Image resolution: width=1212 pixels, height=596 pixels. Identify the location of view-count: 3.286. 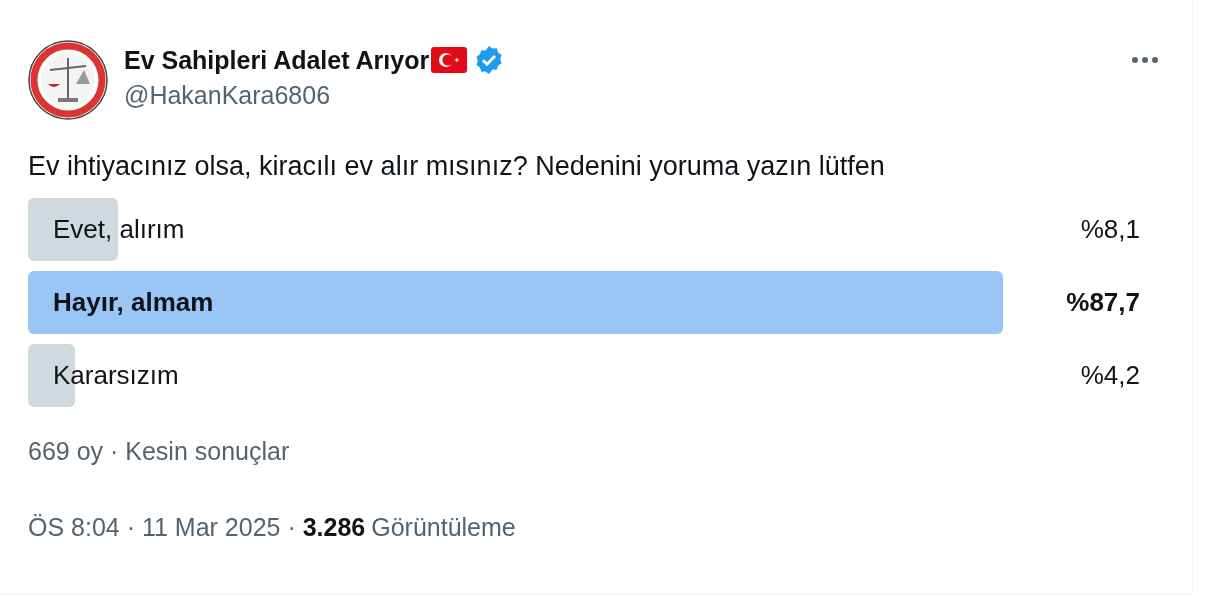
(334, 527).